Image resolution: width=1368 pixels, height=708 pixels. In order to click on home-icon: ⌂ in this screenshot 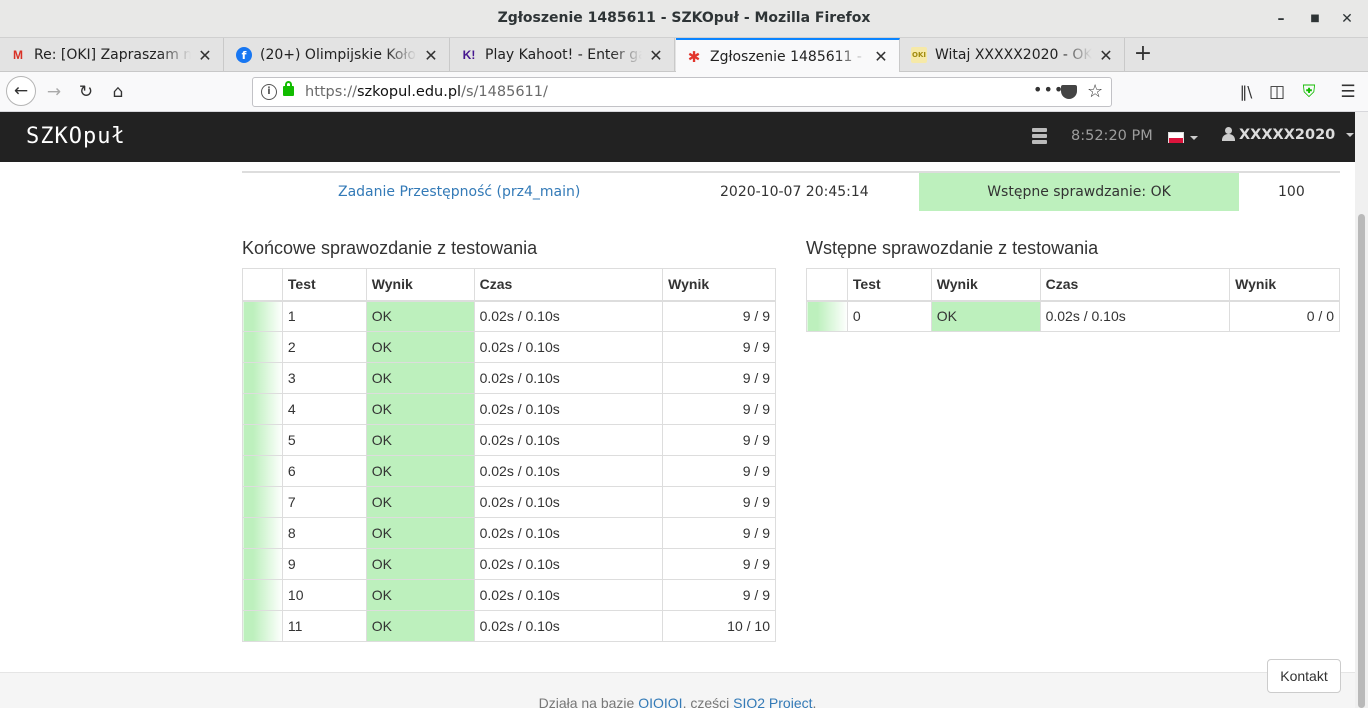, I will do `click(118, 92)`.